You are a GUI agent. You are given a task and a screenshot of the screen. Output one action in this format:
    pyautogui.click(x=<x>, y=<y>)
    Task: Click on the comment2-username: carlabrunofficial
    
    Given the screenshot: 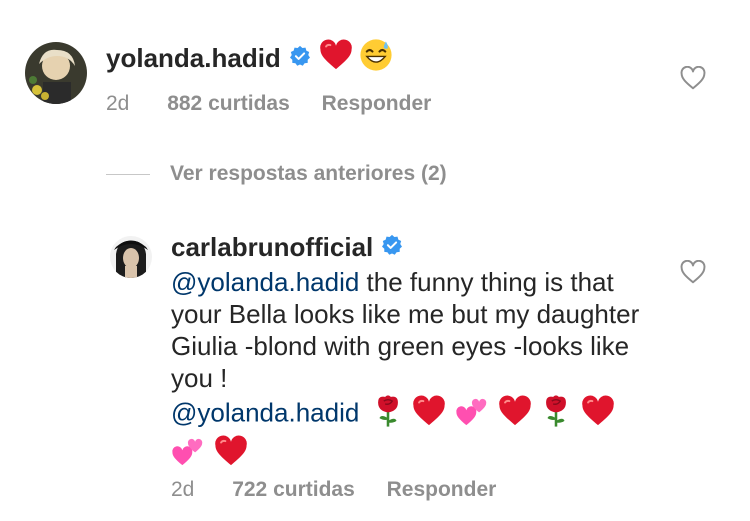 What is the action you would take?
    pyautogui.click(x=272, y=247)
    